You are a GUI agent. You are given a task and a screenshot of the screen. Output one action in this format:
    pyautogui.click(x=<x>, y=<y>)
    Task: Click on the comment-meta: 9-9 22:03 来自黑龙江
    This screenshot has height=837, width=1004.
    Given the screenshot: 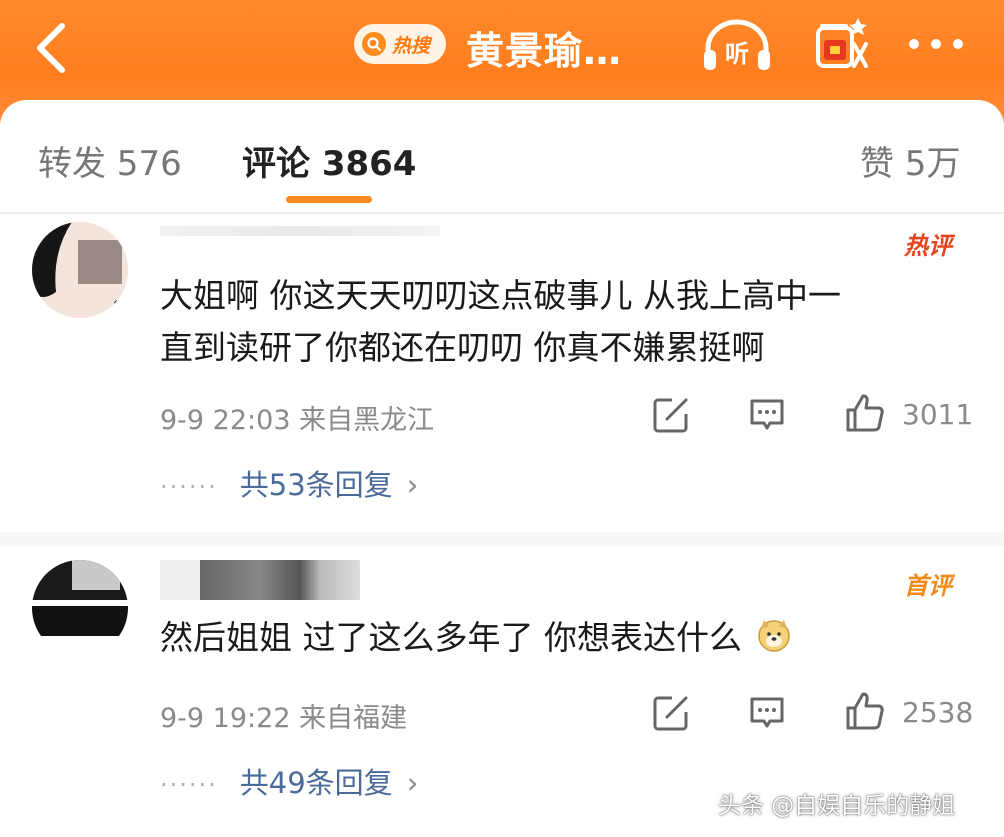 What is the action you would take?
    pyautogui.click(x=297, y=420)
    